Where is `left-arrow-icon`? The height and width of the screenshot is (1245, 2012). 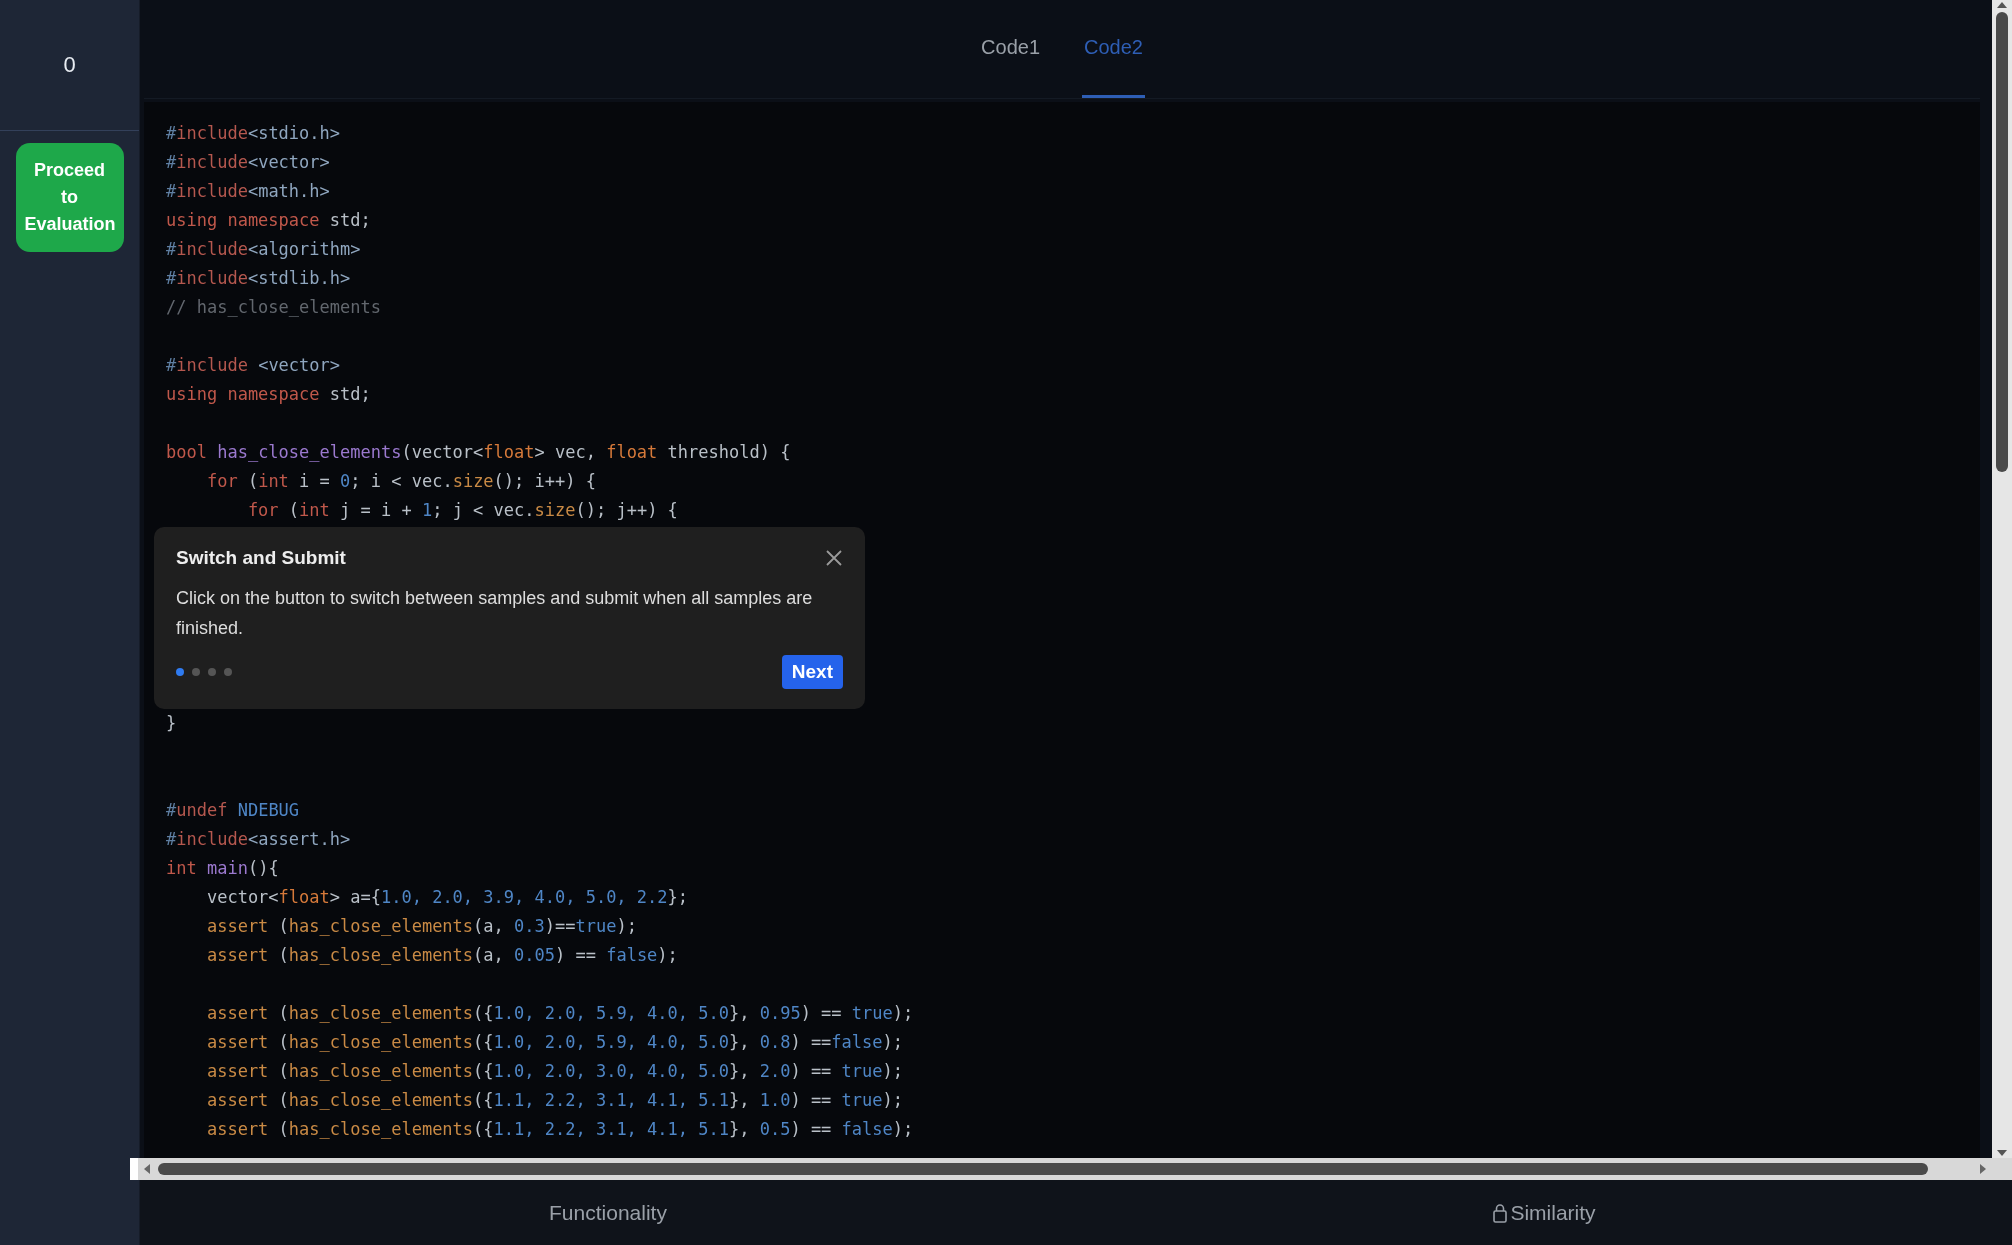 left-arrow-icon is located at coordinates (147, 1169).